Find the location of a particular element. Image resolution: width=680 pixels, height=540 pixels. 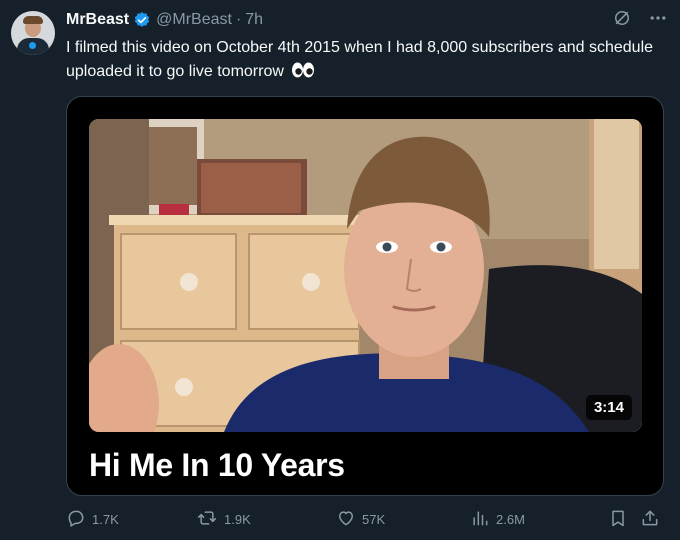

more-icon is located at coordinates (658, 20).